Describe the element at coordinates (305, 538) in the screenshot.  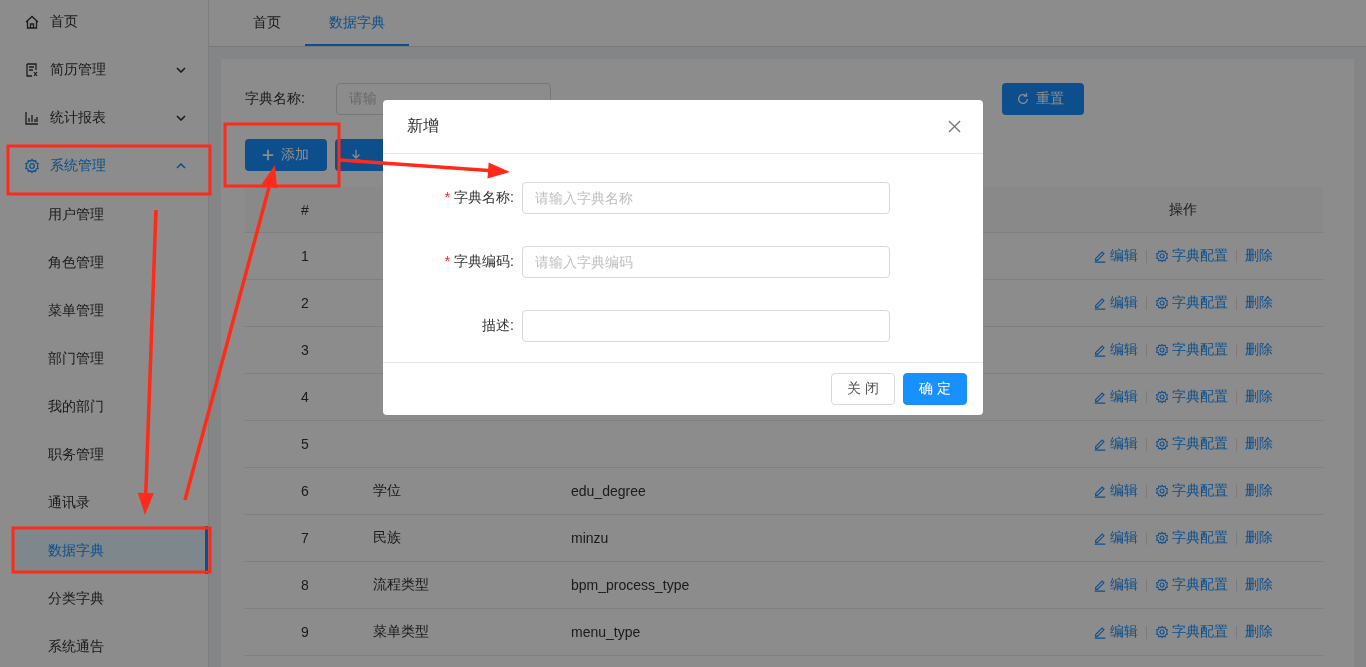
I see `table-cell: 7` at that location.